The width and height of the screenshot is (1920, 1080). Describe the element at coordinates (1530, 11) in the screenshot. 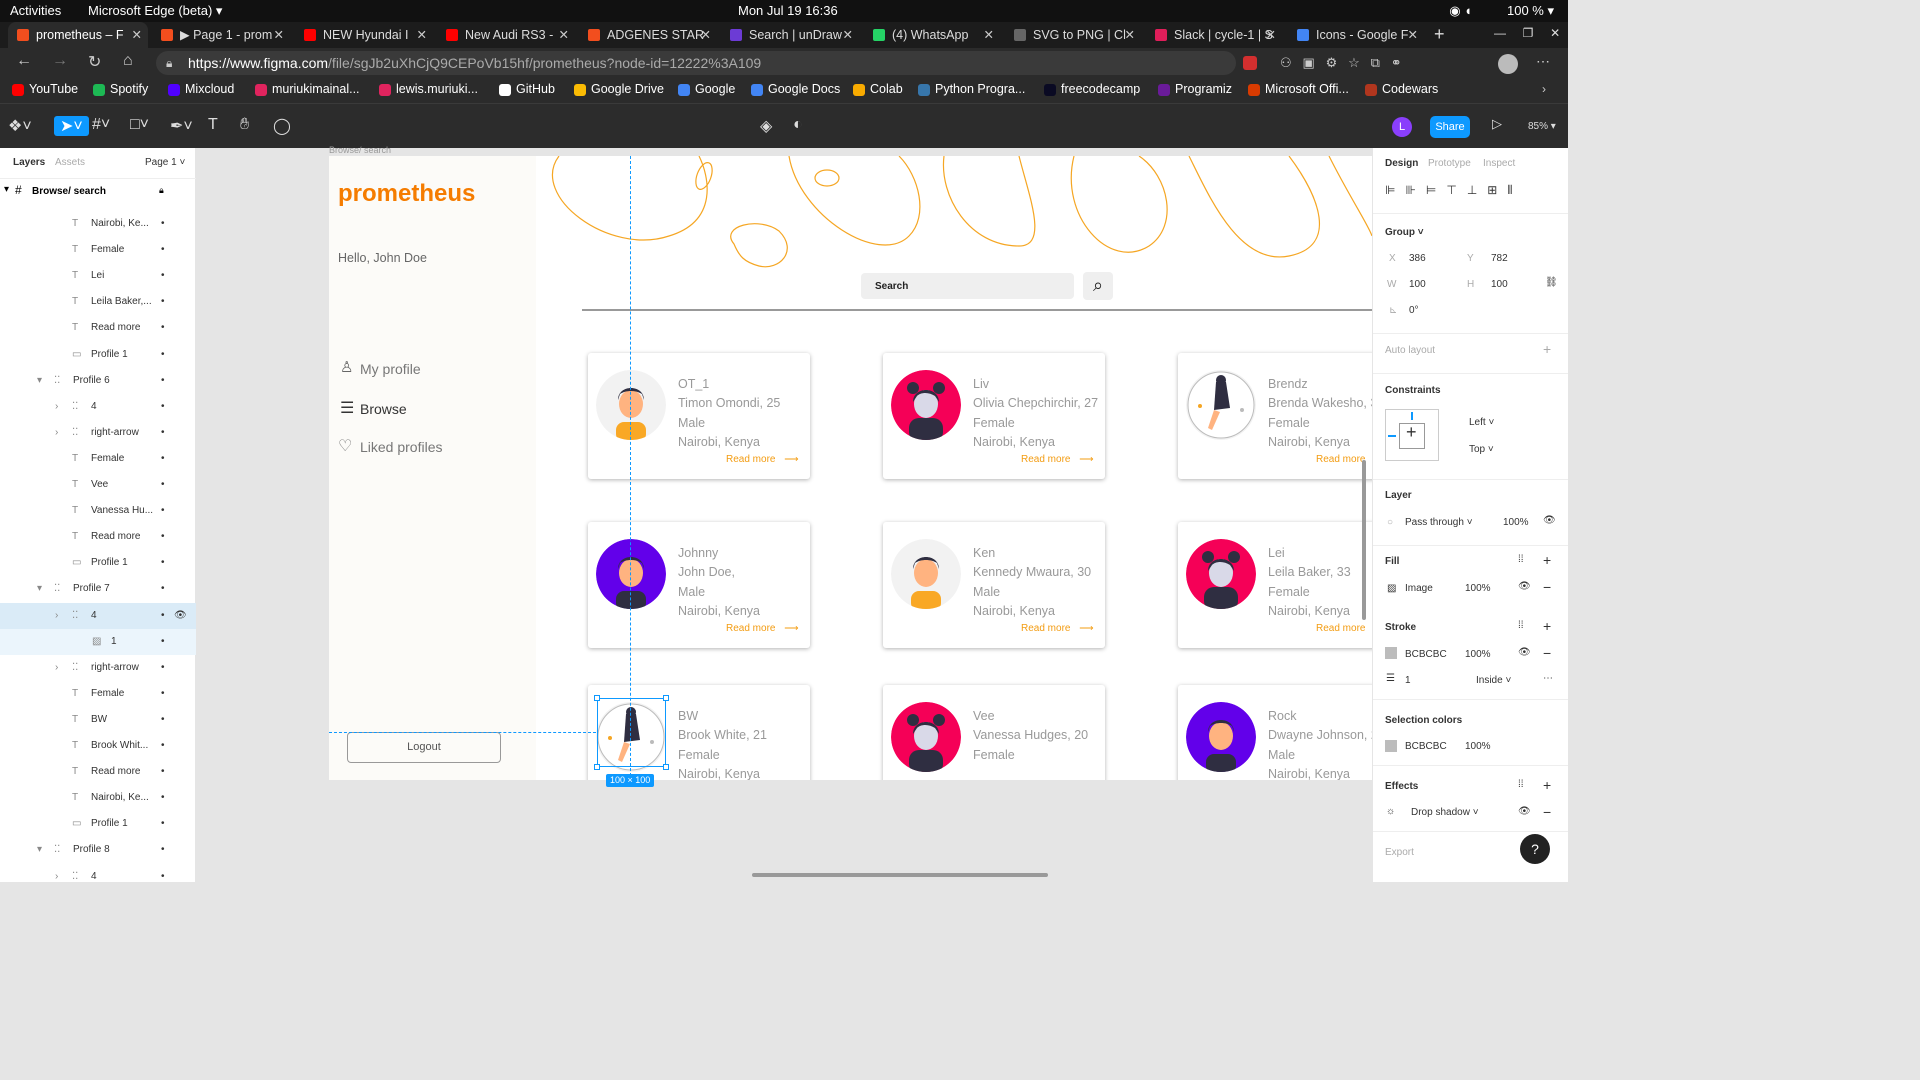

I see `battery-indicator: 100 % ▾` at that location.